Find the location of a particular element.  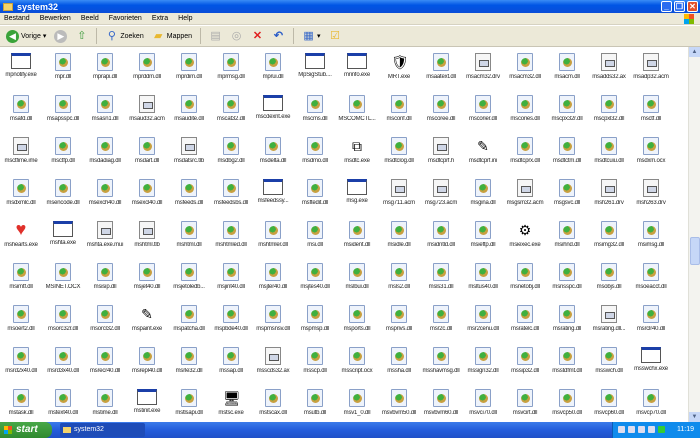

file-item: msadp32.acm is located at coordinates (651, 70).